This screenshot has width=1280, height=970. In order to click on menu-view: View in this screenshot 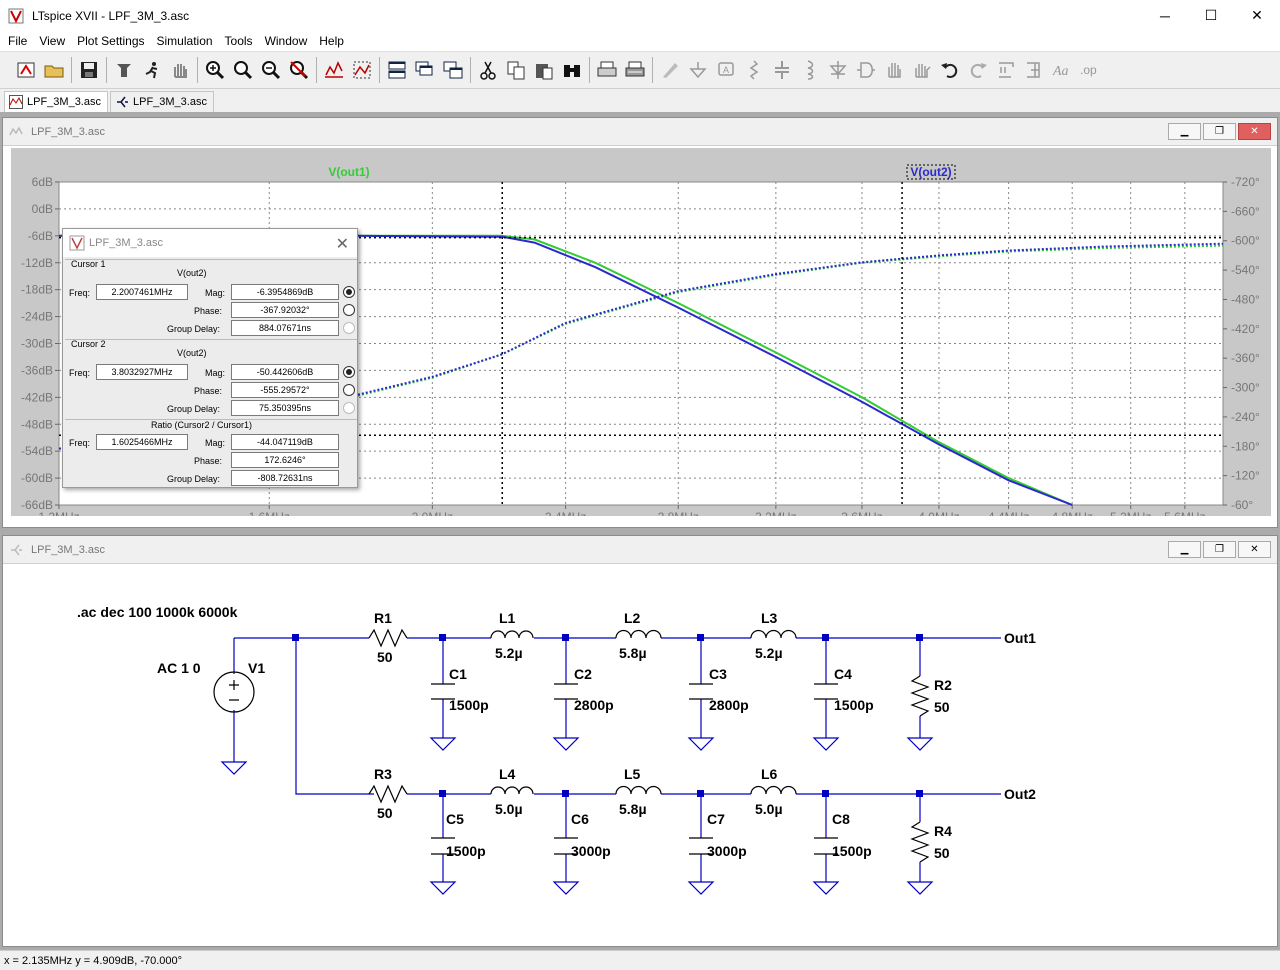, I will do `click(52, 41)`.